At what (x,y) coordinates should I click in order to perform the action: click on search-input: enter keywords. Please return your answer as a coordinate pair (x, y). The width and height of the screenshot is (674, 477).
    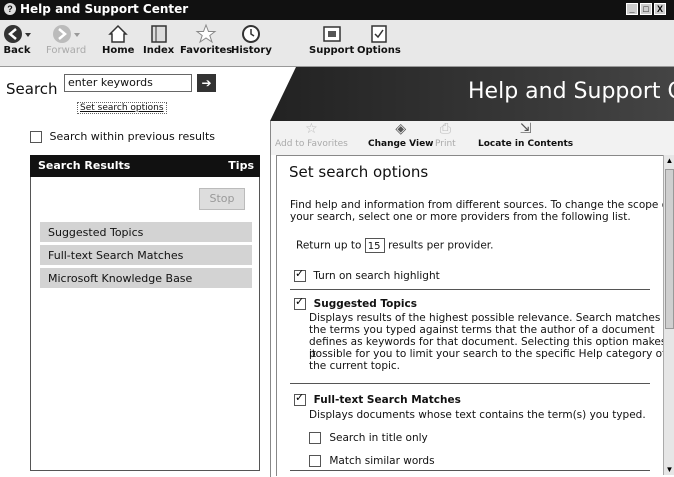
    Looking at the image, I should click on (128, 83).